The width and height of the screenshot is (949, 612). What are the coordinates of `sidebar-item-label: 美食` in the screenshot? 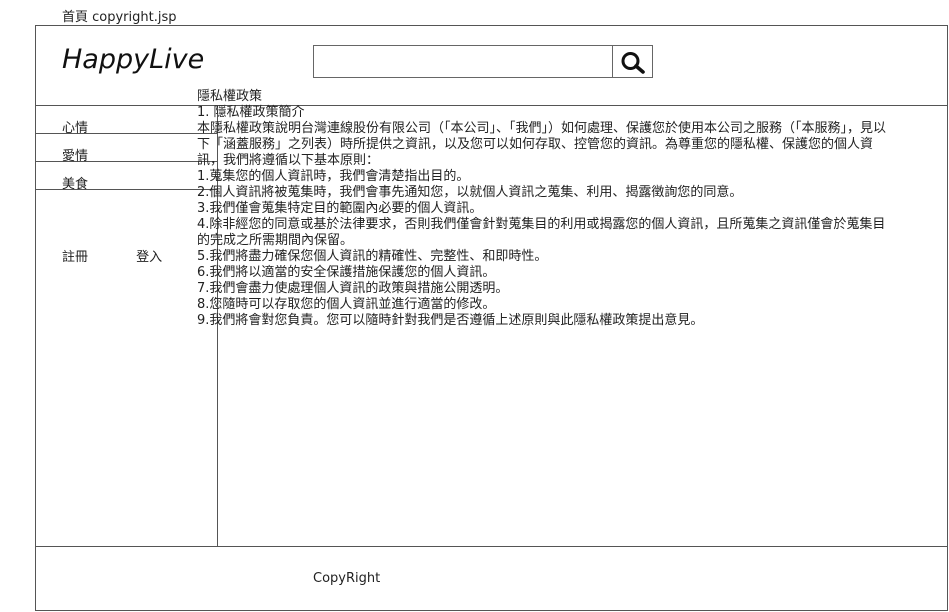 It's located at (75, 184).